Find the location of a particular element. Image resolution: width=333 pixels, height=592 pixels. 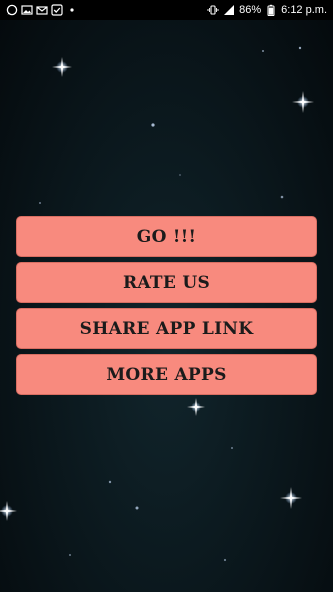

battery-percent: 86% is located at coordinates (250, 10).